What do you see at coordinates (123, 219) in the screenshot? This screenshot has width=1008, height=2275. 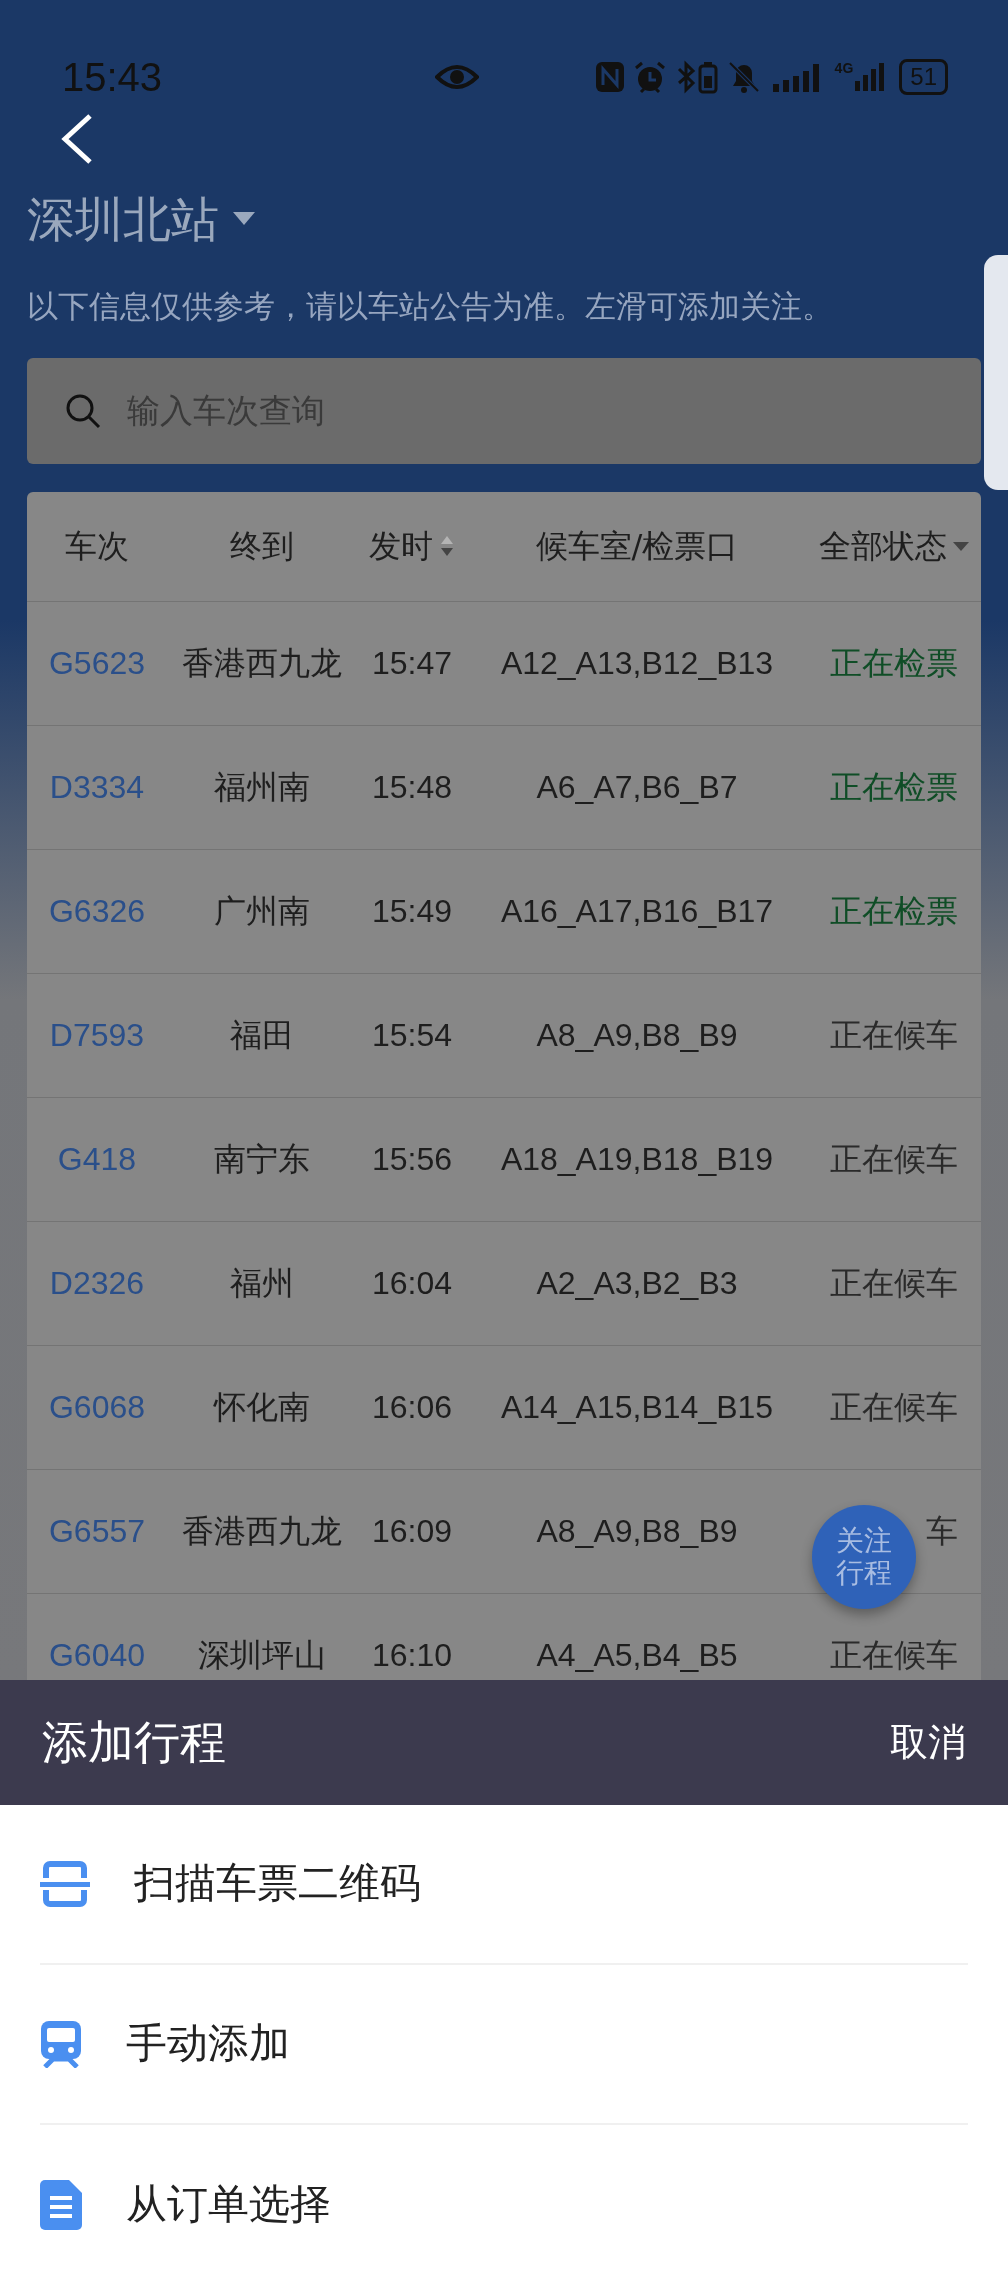 I see `station-title: 深圳北站` at bounding box center [123, 219].